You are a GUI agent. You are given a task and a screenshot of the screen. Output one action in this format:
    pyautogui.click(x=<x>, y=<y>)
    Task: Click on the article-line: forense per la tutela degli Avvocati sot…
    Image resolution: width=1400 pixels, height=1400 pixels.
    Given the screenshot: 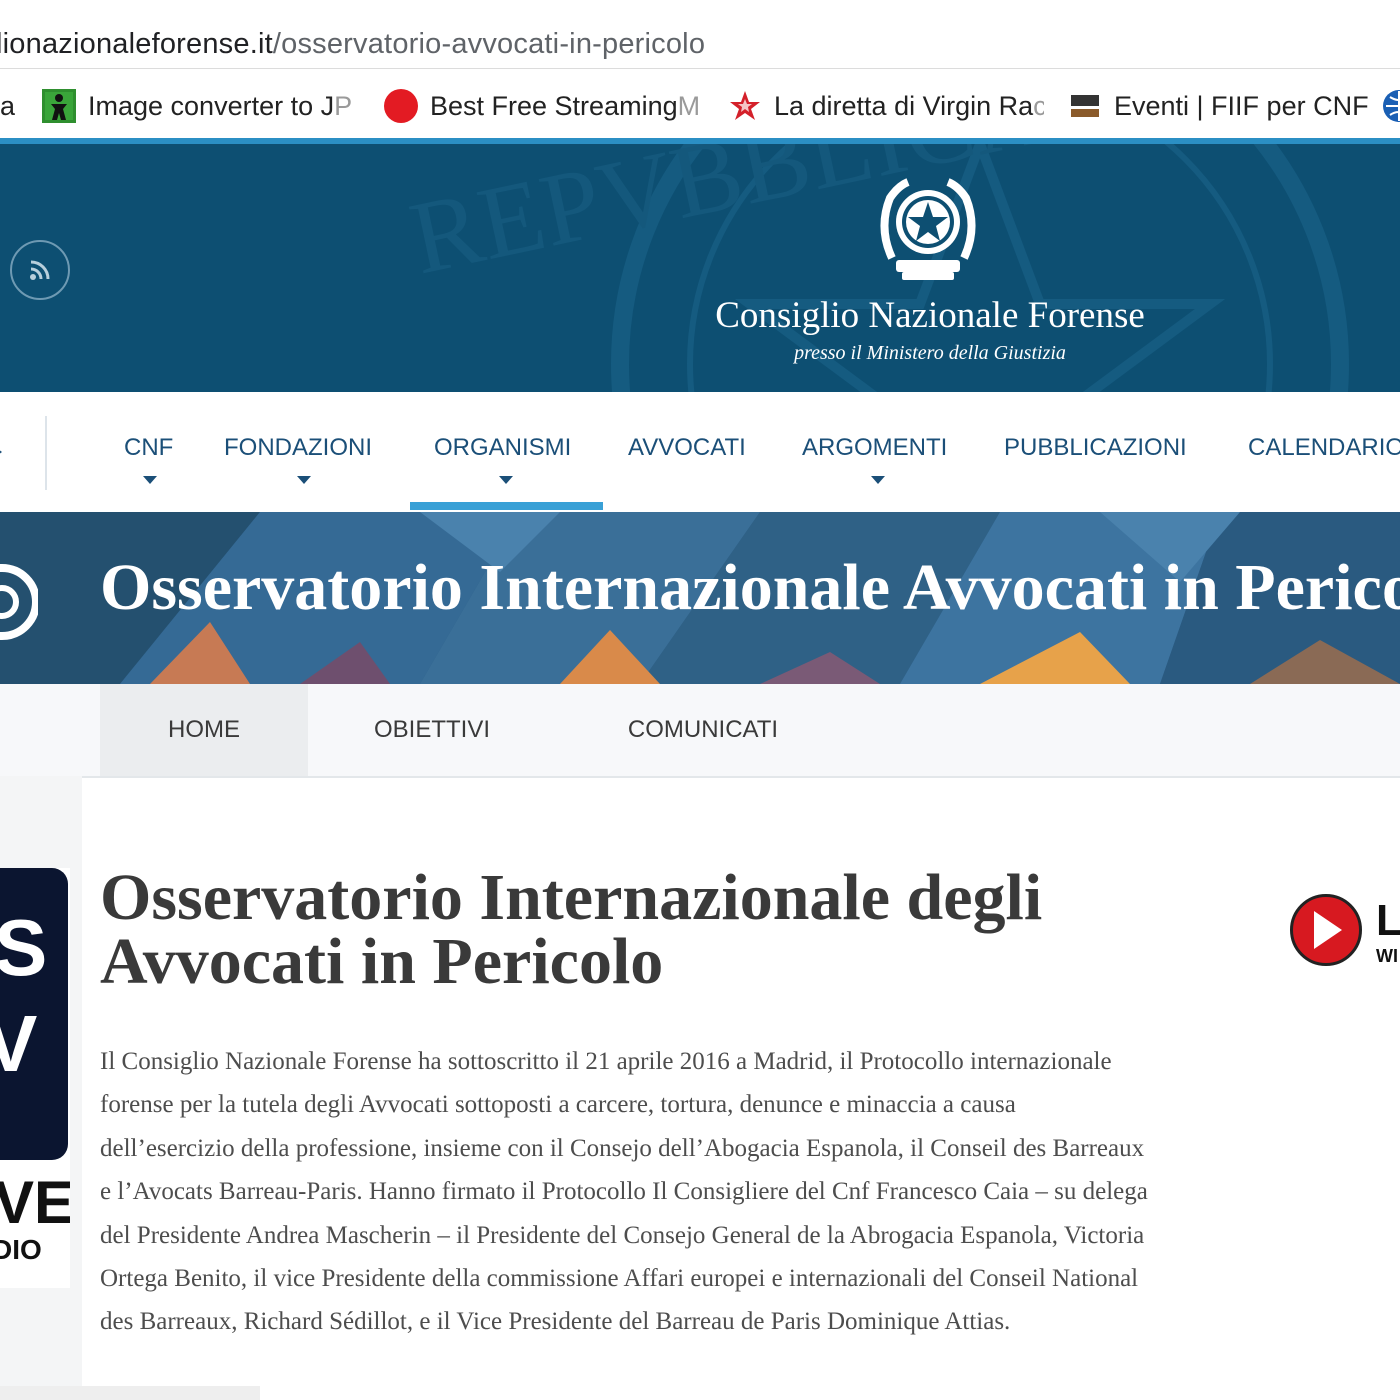 What is the action you would take?
    pyautogui.click(x=558, y=1105)
    